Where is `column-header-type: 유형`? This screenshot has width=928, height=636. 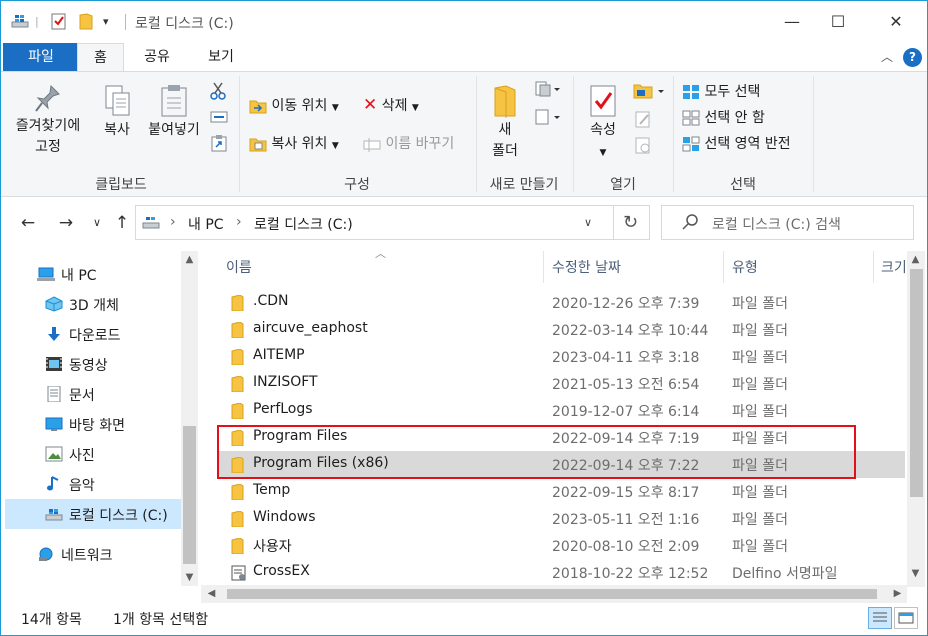 column-header-type: 유형 is located at coordinates (745, 267).